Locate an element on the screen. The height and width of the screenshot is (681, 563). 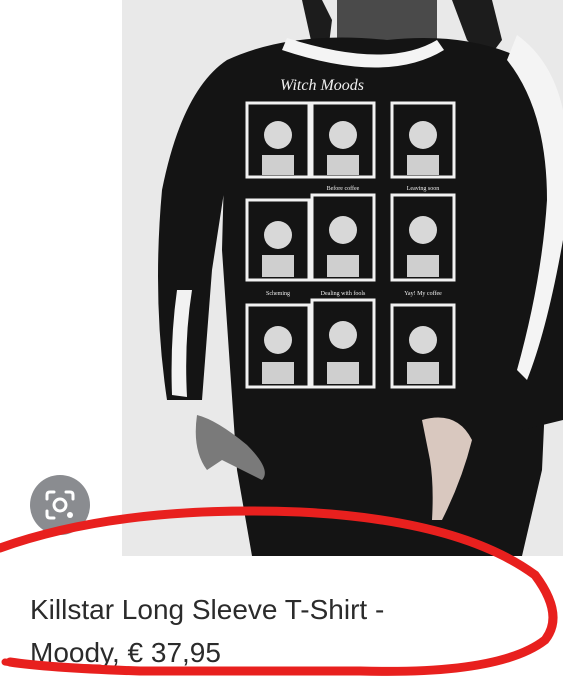
shirt-header-text: Witch Moods is located at coordinates (322, 85).